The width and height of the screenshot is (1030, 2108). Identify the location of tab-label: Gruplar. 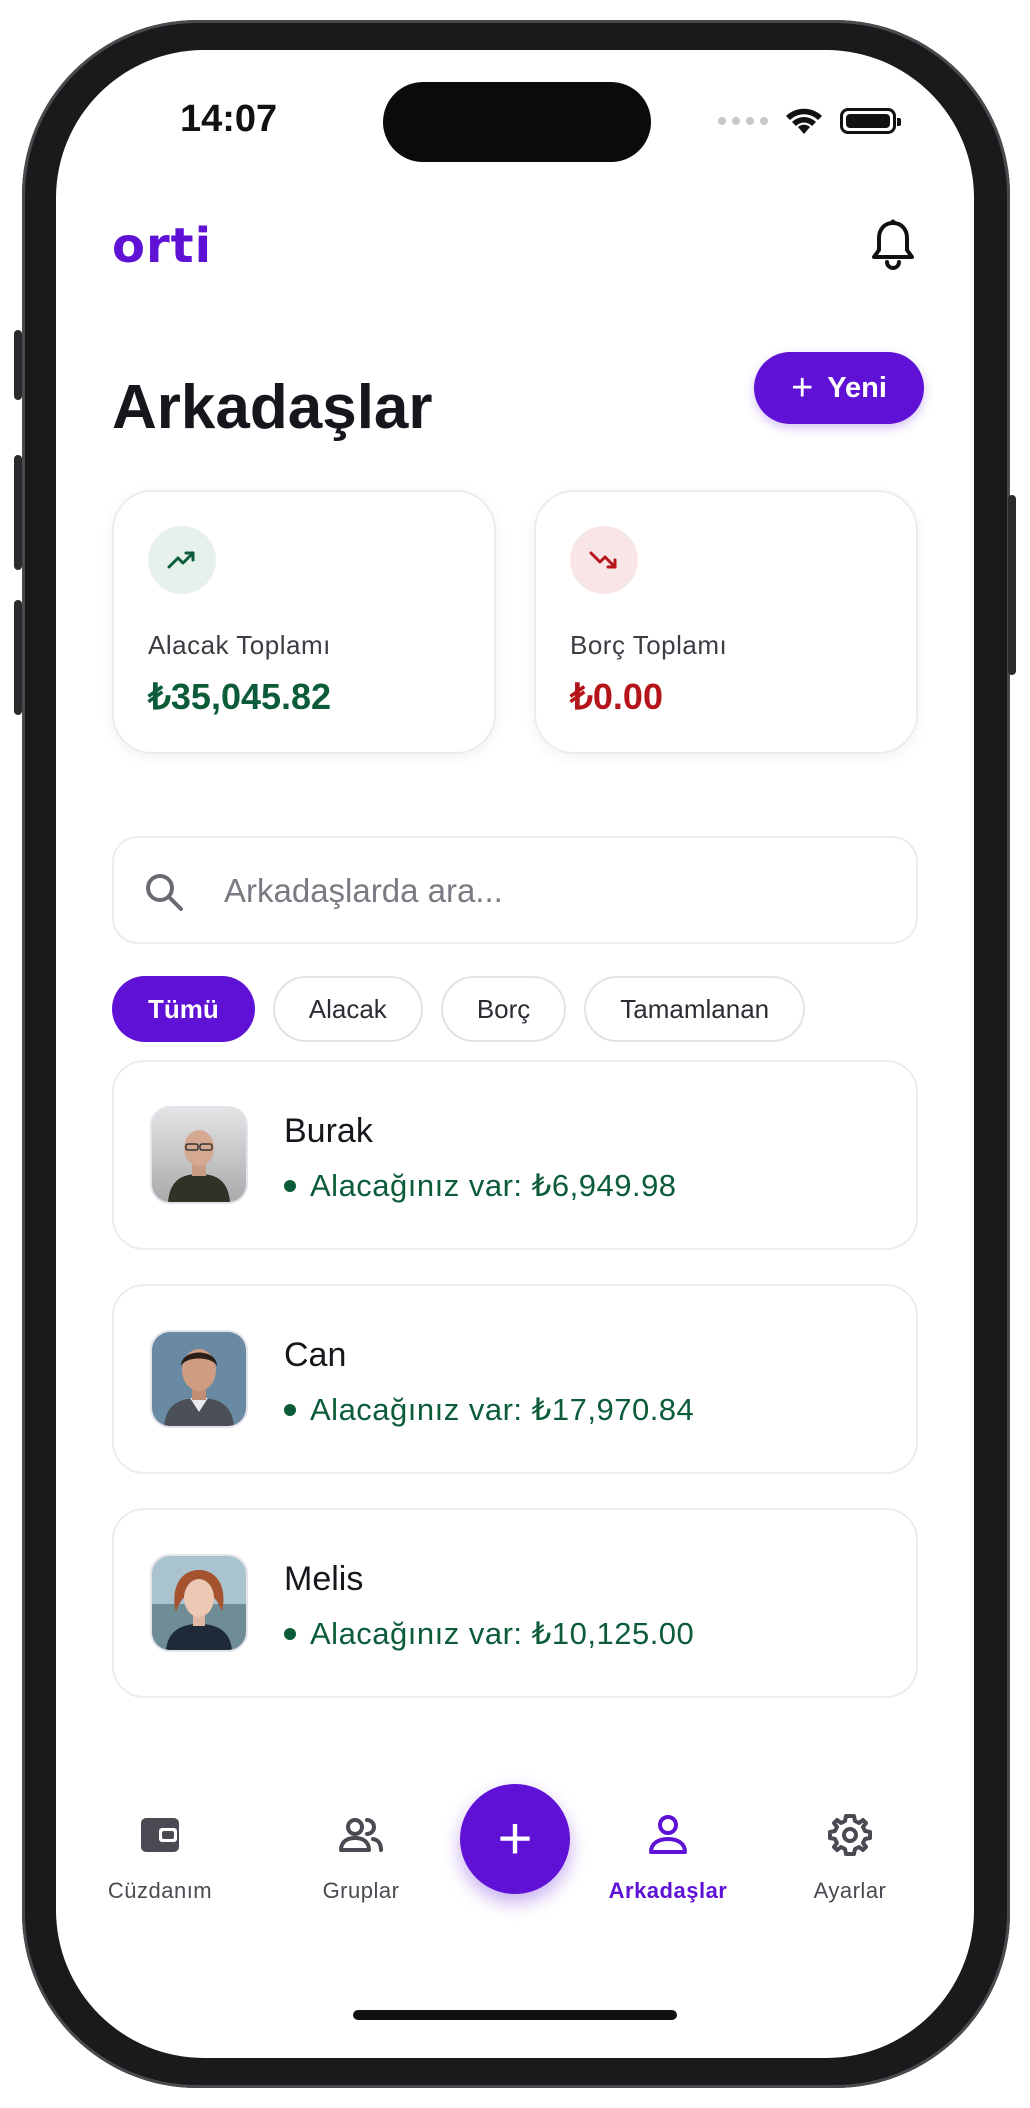
(361, 1890).